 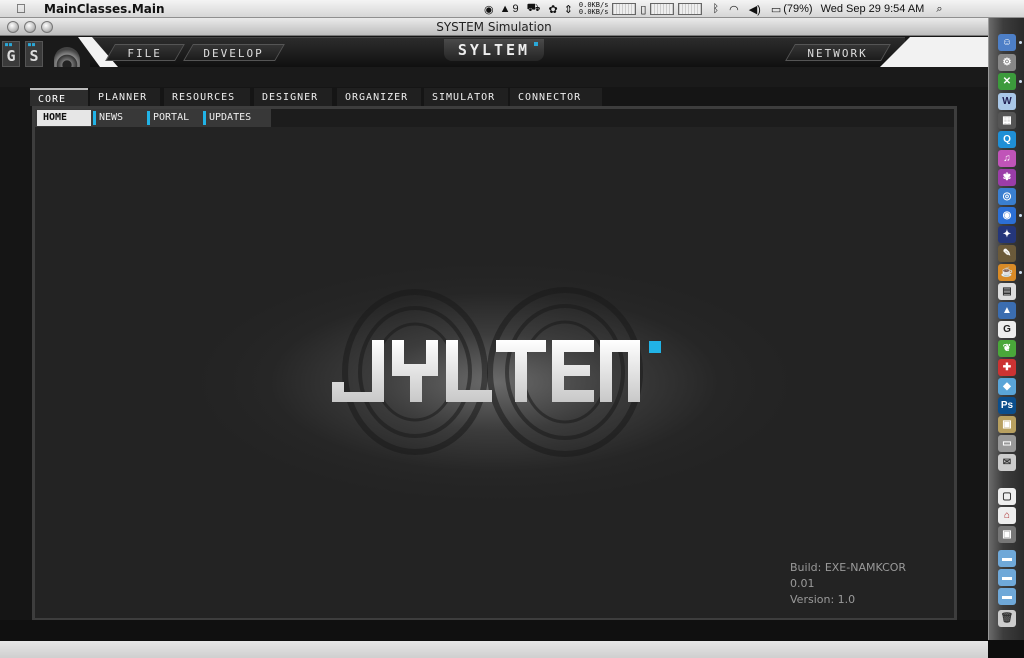 I want to click on downloads-folder-icon: ▬, so click(x=1007, y=577).